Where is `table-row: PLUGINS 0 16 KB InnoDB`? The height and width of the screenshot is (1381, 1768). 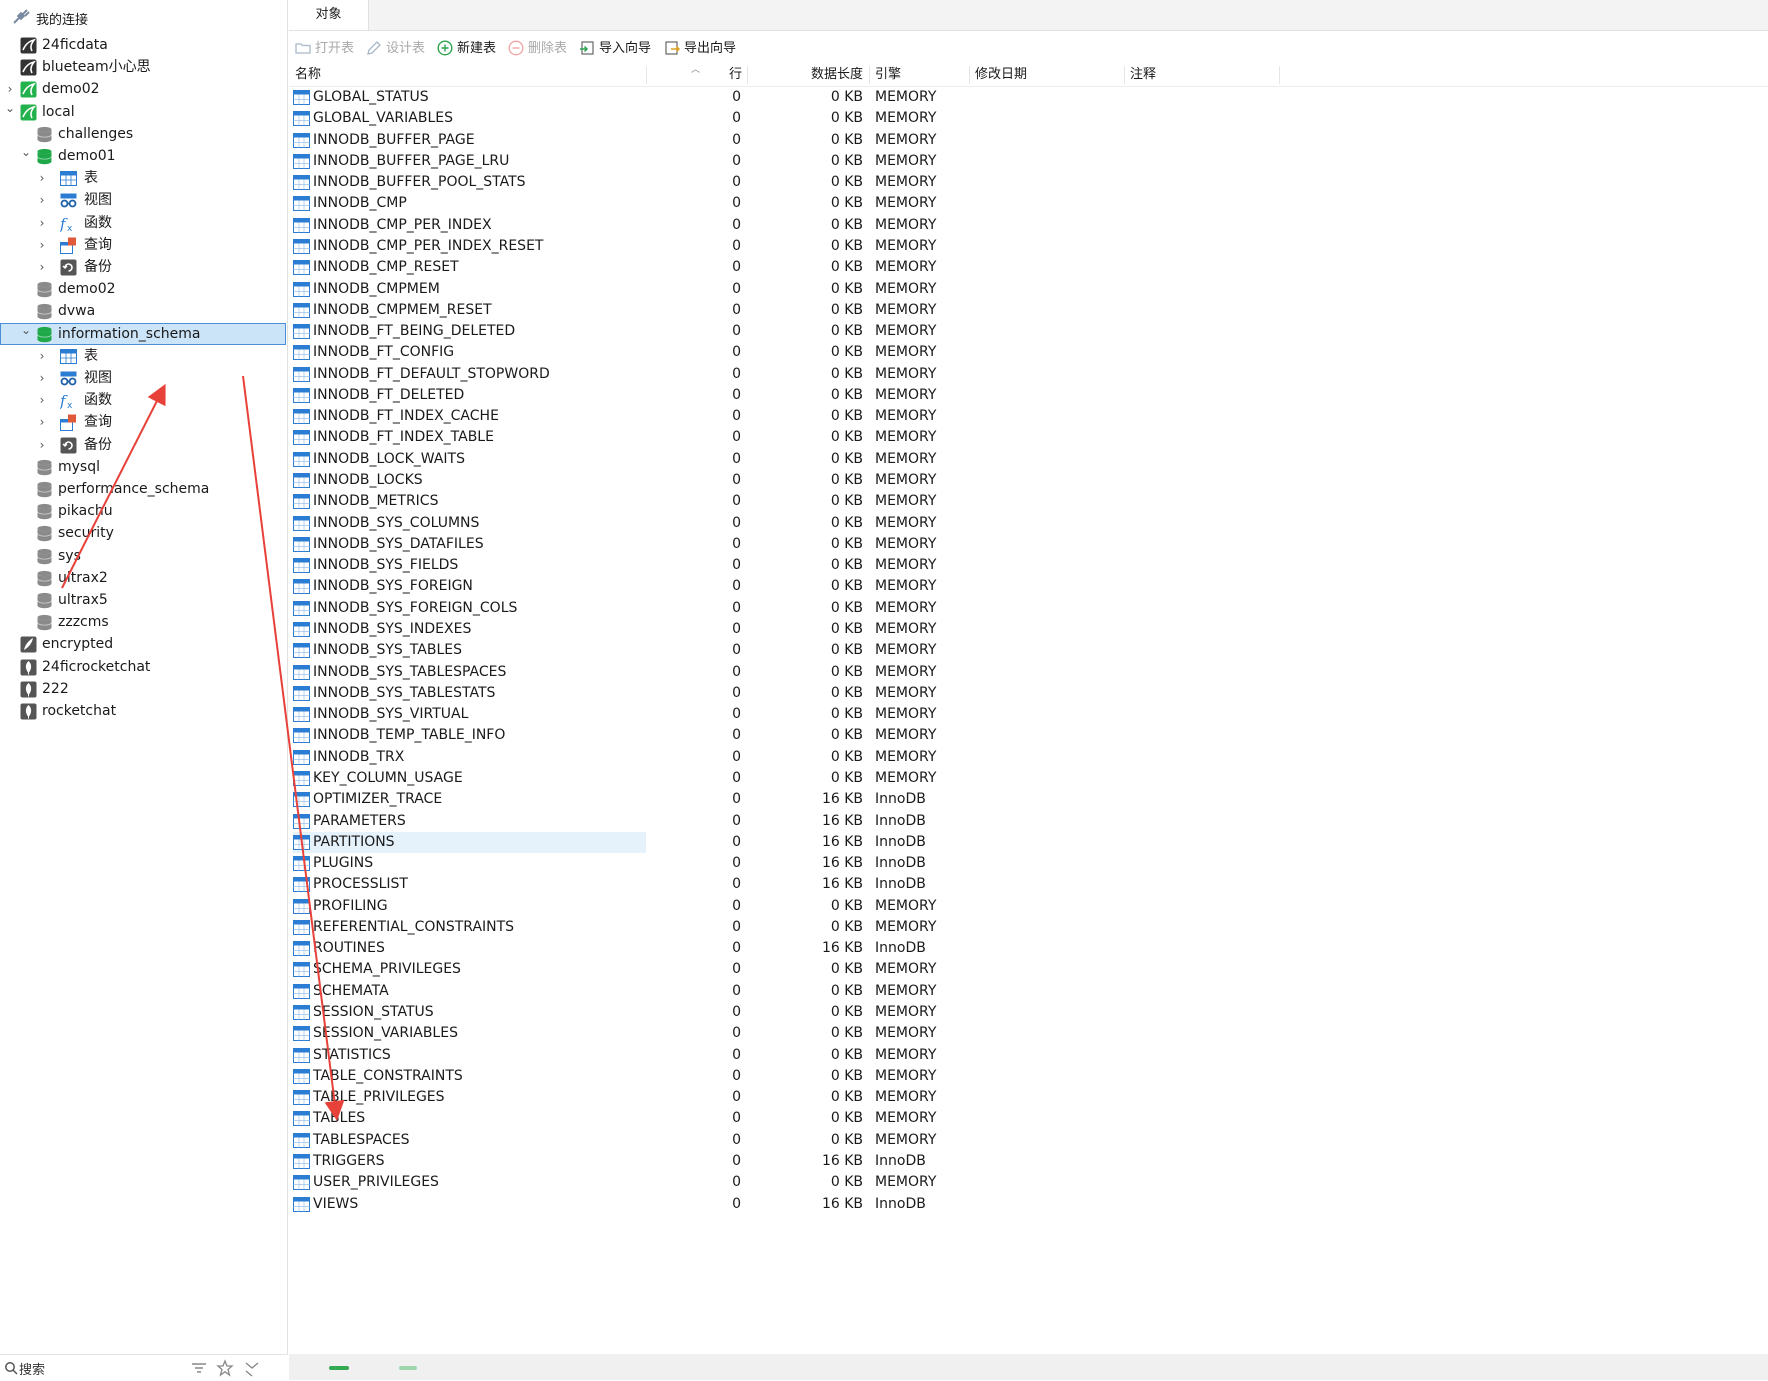 table-row: PLUGINS 0 16 KB InnoDB is located at coordinates (1028, 863).